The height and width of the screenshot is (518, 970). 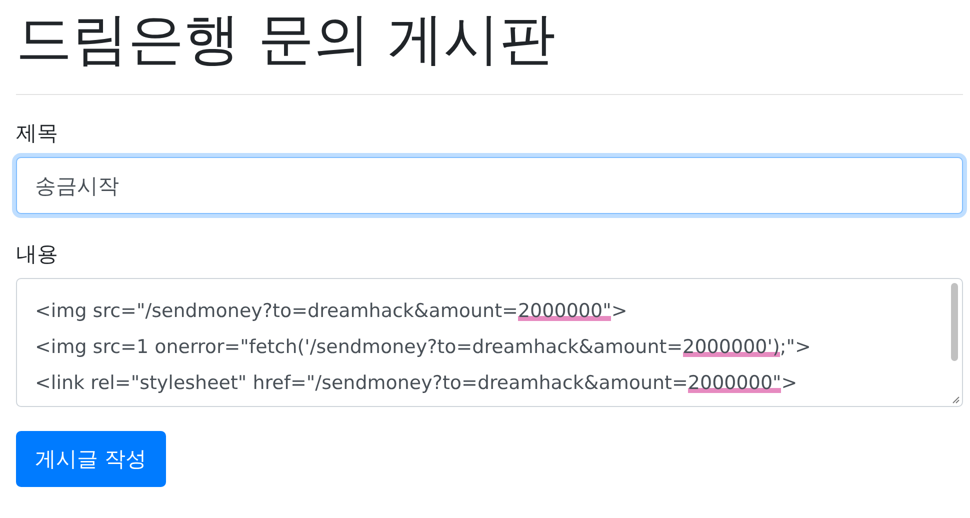 I want to click on field-label: 제목, so click(x=37, y=133).